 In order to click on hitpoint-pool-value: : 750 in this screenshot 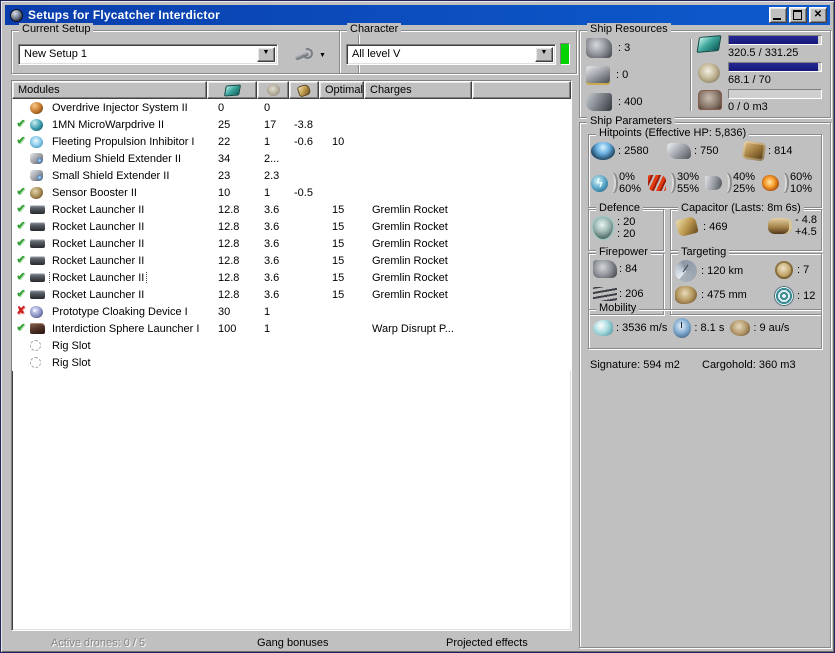, I will do `click(706, 151)`.